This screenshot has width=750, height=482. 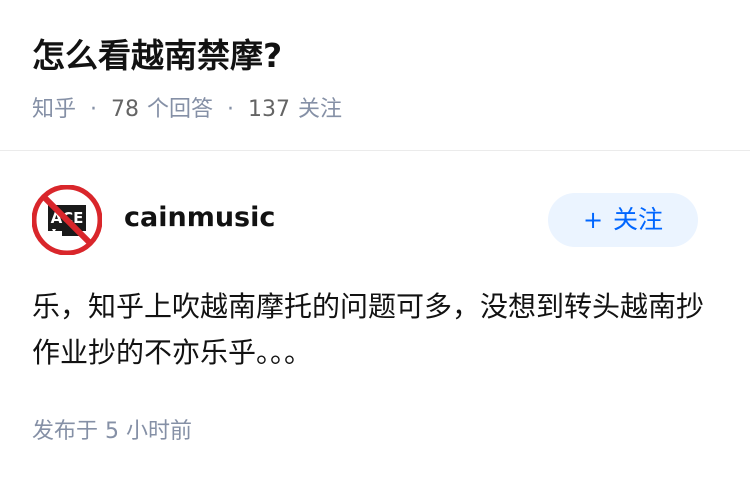 I want to click on question-meta: 知乎 · 78 个回答 · 137 关注, so click(x=187, y=110).